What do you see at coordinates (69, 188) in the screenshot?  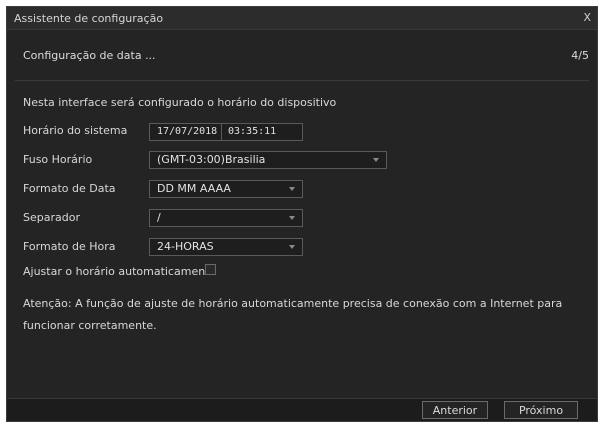 I see `date-format-label: Formato de Data` at bounding box center [69, 188].